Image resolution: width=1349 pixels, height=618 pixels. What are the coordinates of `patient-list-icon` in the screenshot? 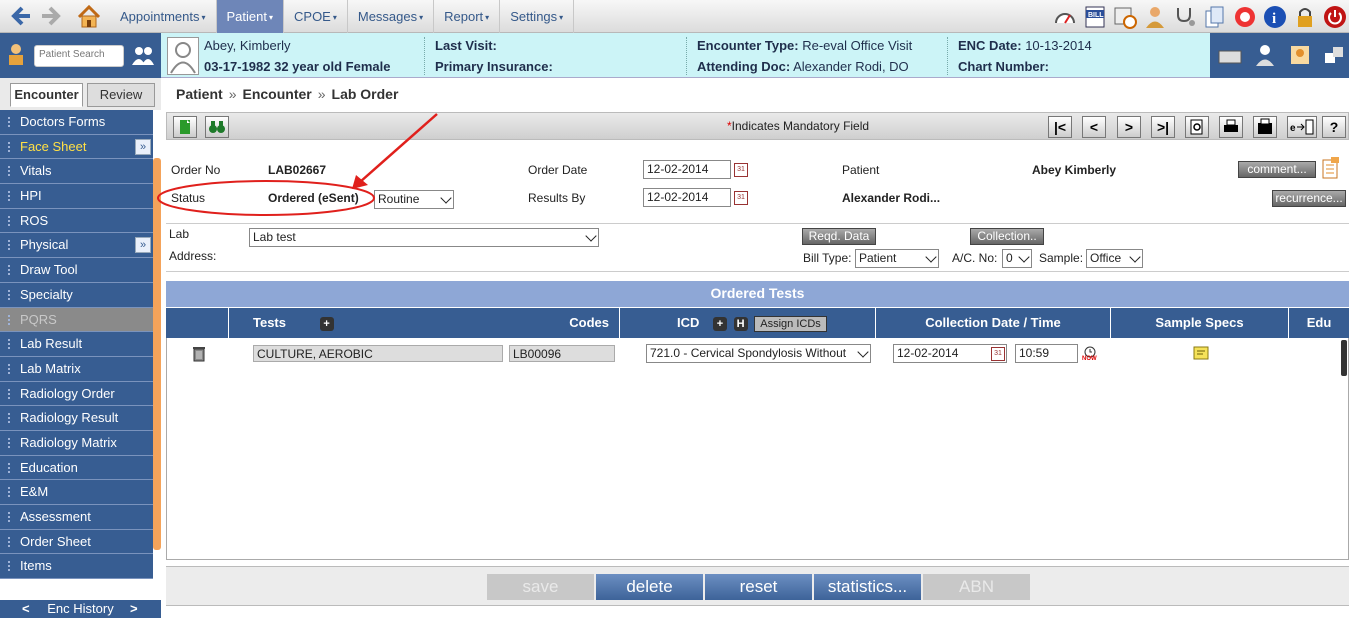 It's located at (17, 55).